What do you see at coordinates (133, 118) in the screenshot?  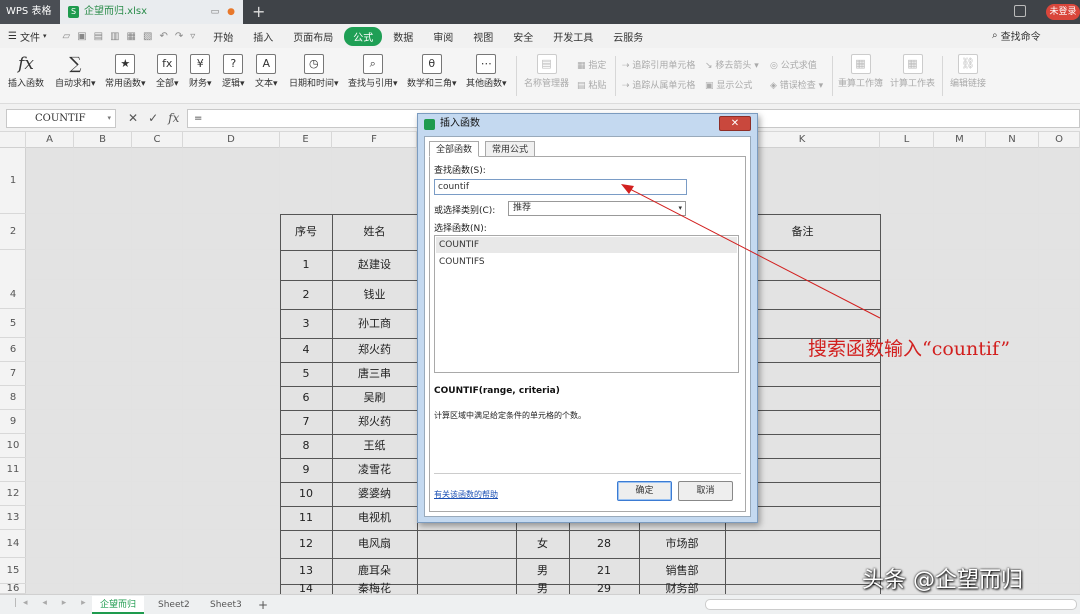 I see `cancel-x-icon: ✕` at bounding box center [133, 118].